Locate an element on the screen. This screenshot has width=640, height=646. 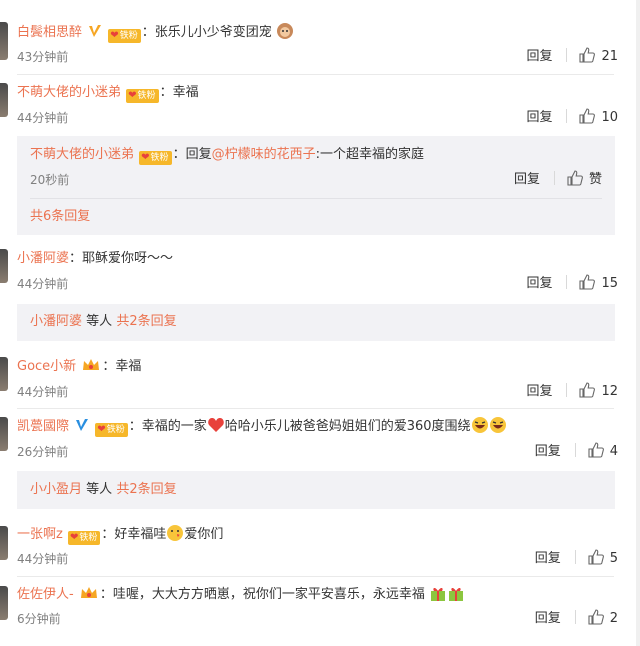
comment-actions: 回复 2 is located at coordinates (576, 619).